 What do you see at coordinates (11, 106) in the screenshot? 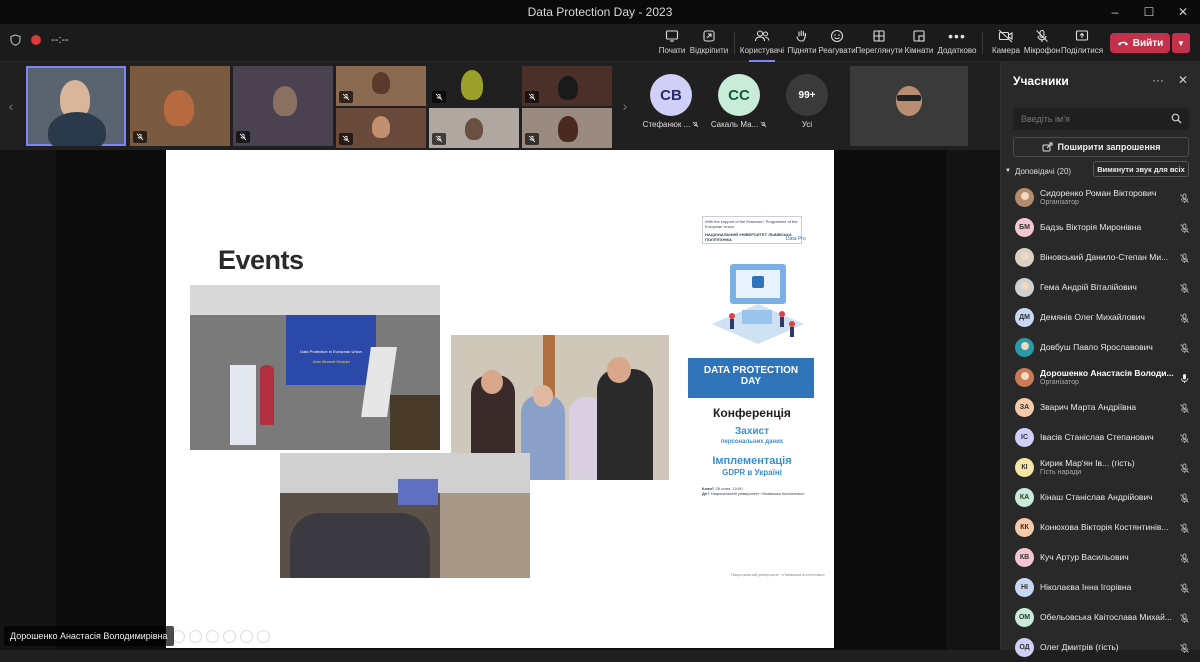
I see `strip-prev-button: ‹` at bounding box center [11, 106].